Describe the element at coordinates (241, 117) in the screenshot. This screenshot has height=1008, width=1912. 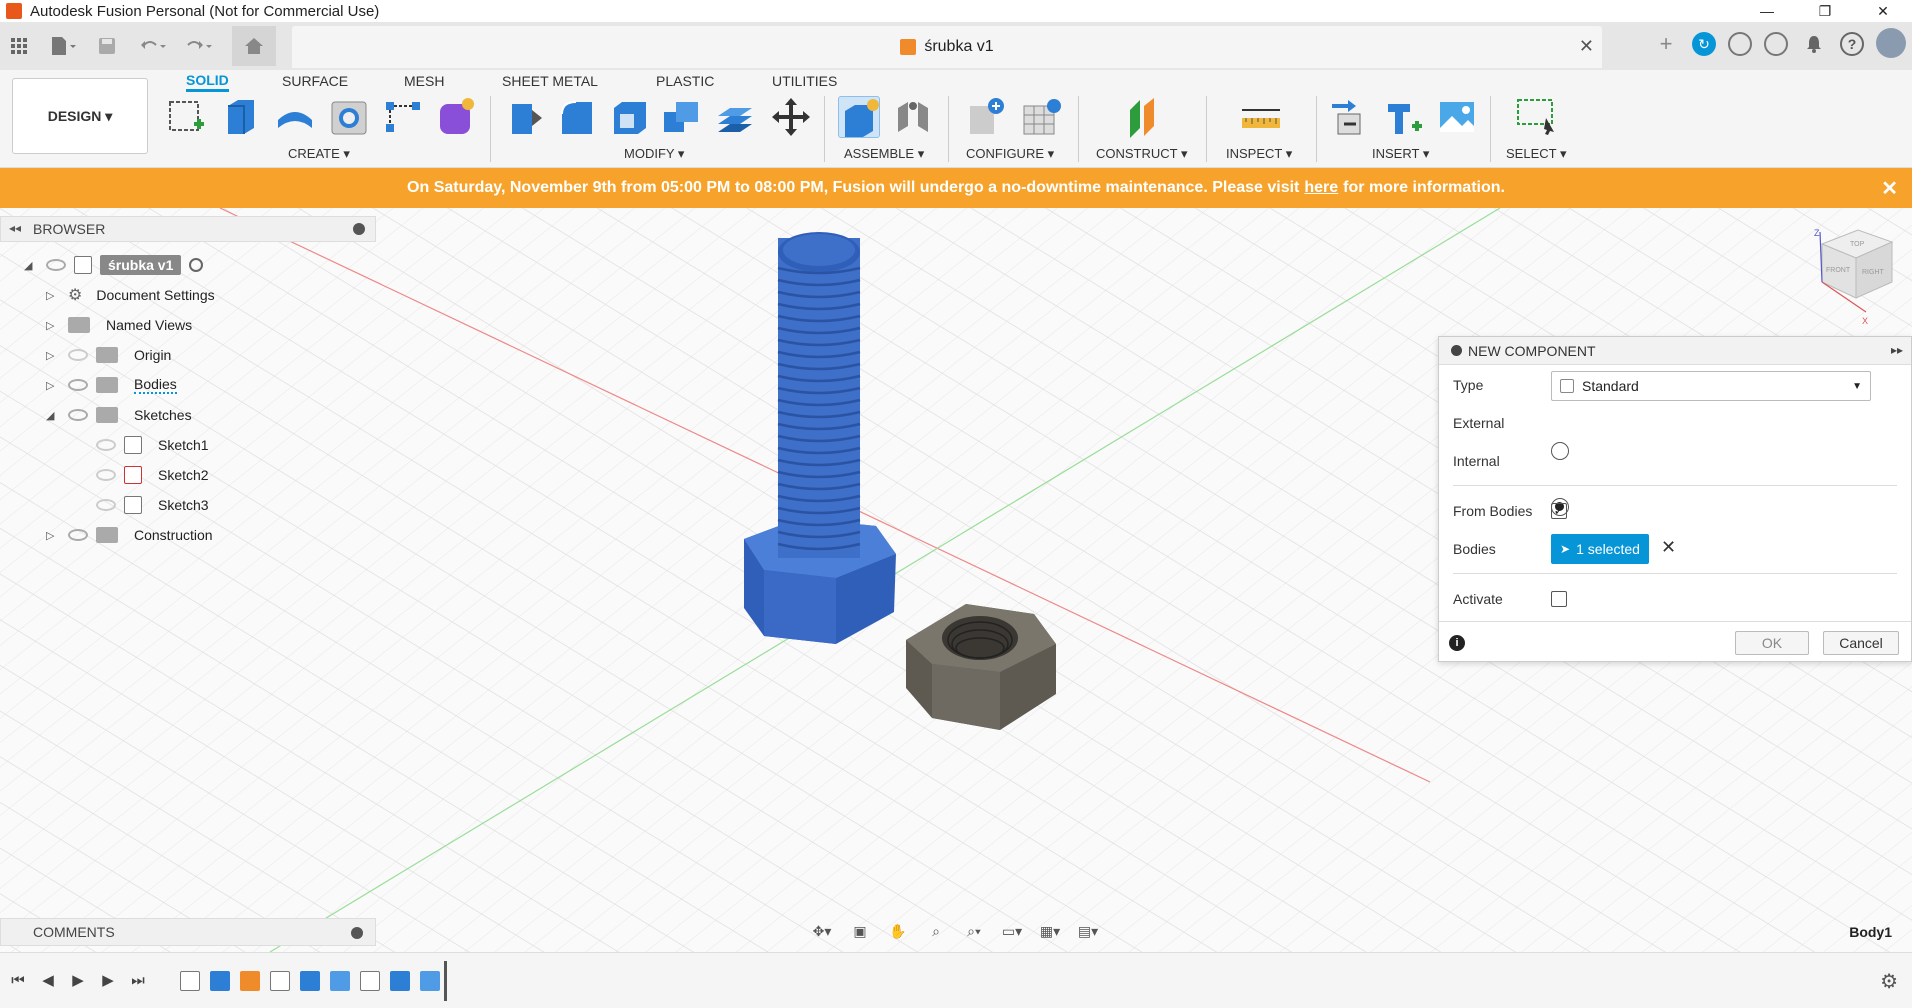
I see `extrude-icon` at that location.